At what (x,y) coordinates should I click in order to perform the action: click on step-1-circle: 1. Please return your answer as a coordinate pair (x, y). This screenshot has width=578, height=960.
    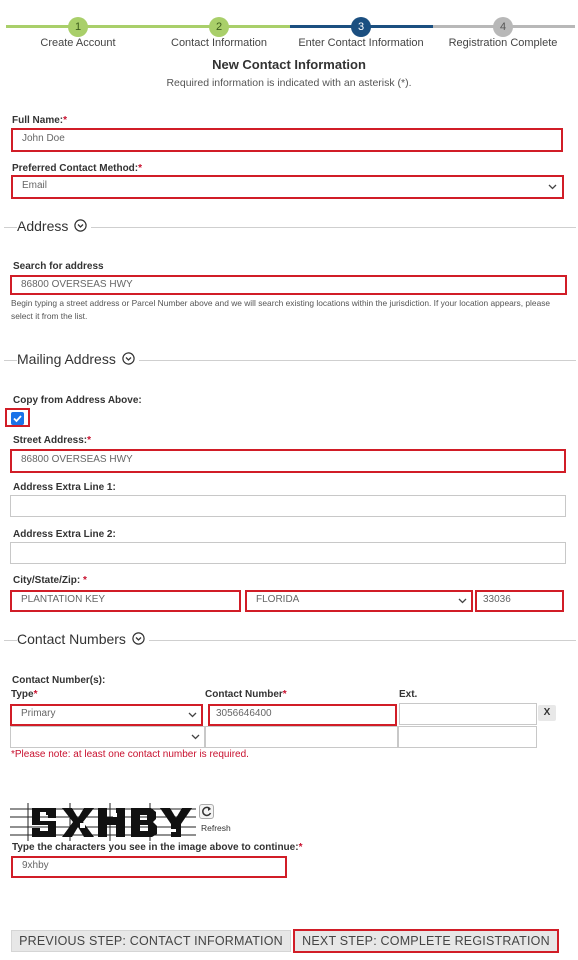
    Looking at the image, I should click on (78, 27).